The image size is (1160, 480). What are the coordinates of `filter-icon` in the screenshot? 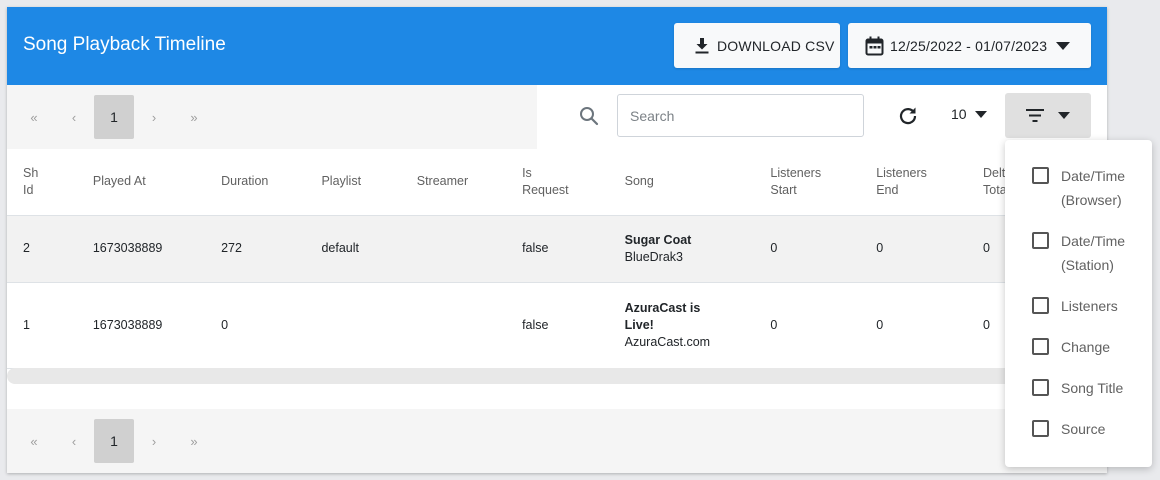 It's located at (1035, 115).